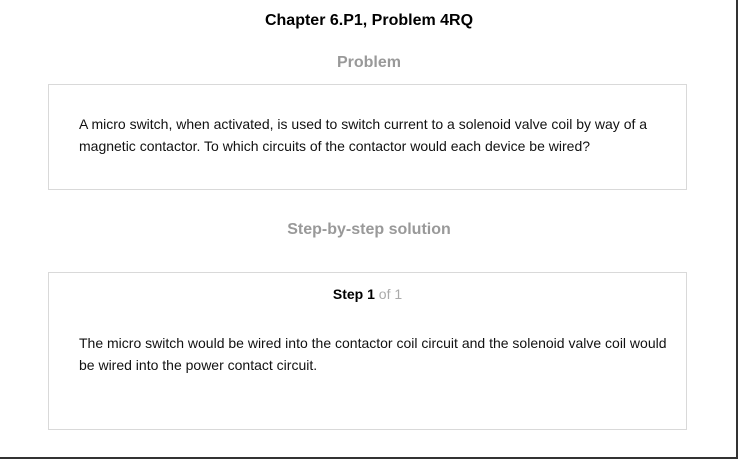 This screenshot has width=738, height=459. What do you see at coordinates (348, 294) in the screenshot?
I see `step-word: Step` at bounding box center [348, 294].